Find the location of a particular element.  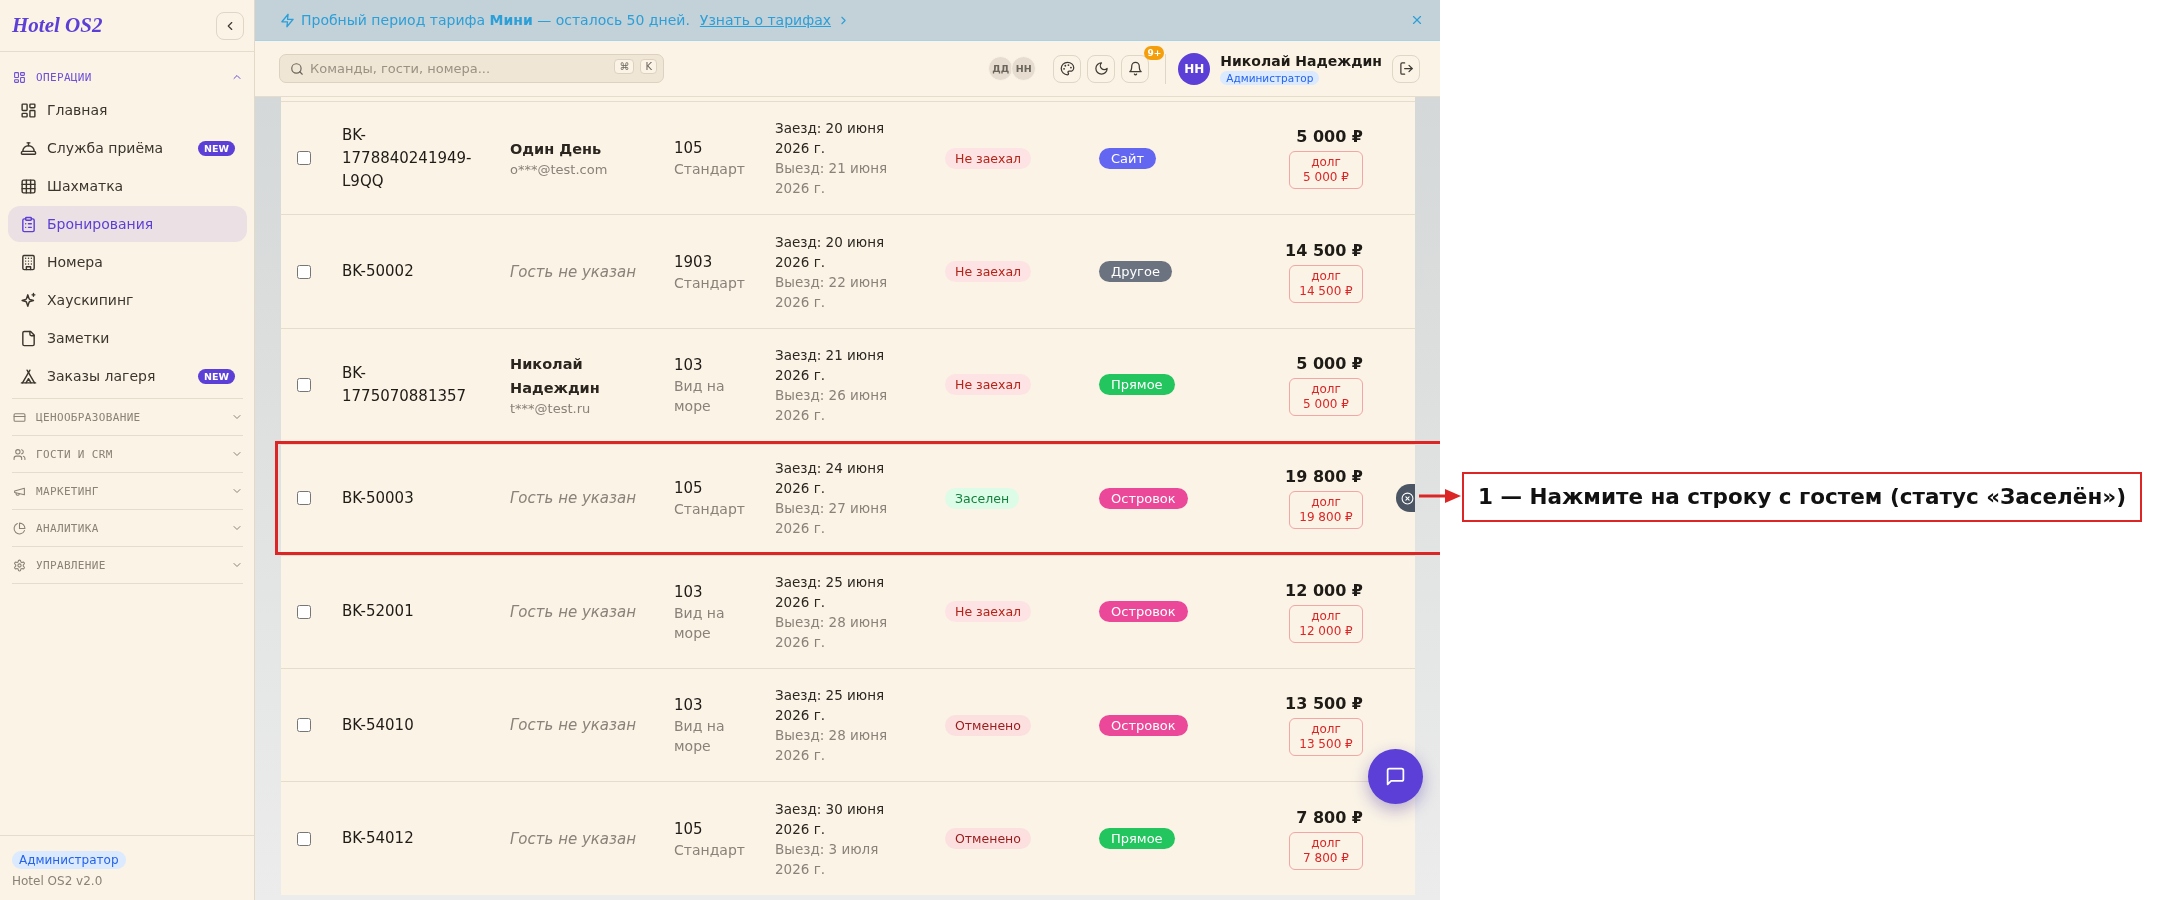

moon-icon is located at coordinates (1101, 68).